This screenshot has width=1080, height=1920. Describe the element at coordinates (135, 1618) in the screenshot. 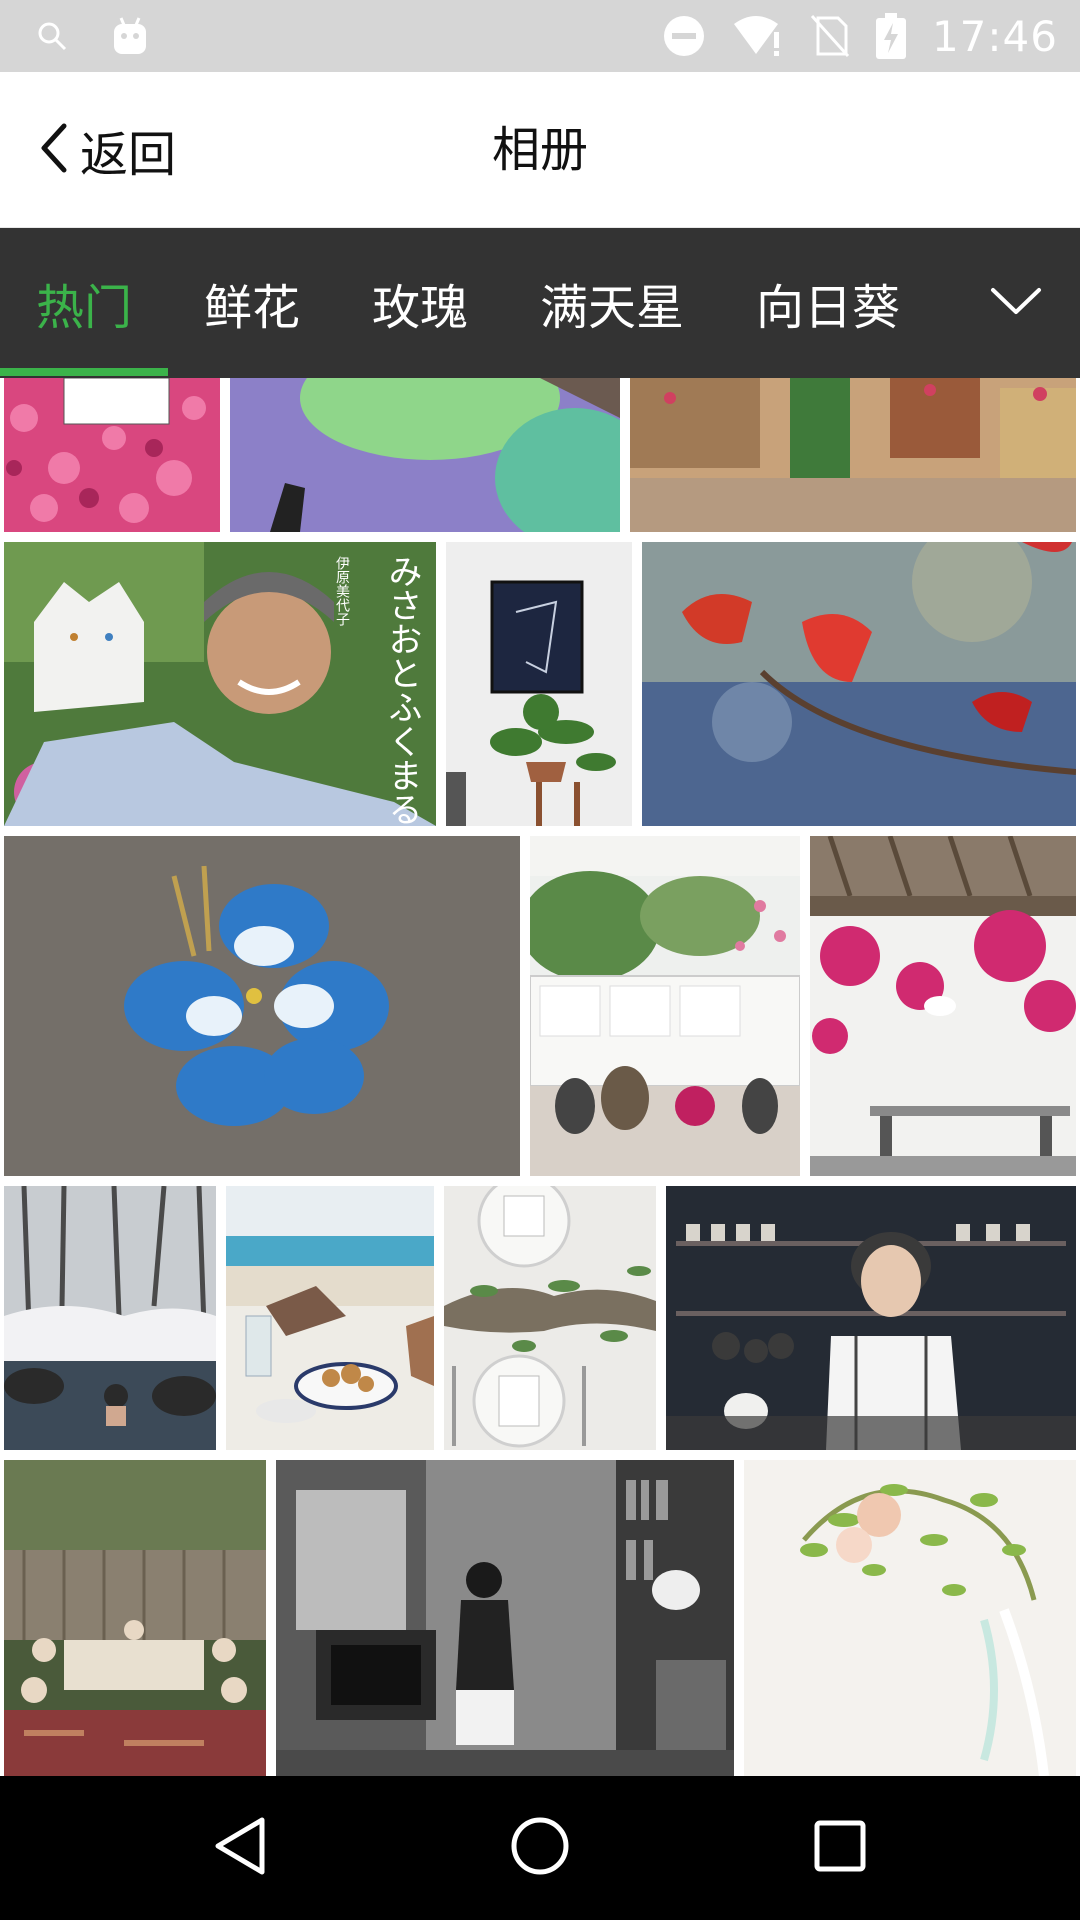

I see `photo-outdoor-dinner-party` at that location.